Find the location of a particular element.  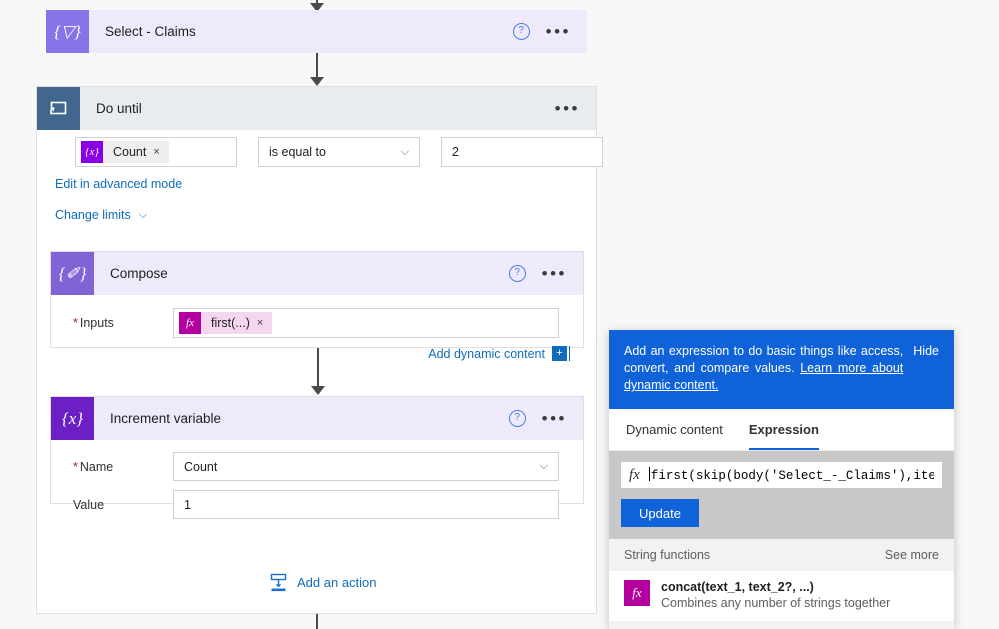

increment-name-label: Name is located at coordinates (123, 467).